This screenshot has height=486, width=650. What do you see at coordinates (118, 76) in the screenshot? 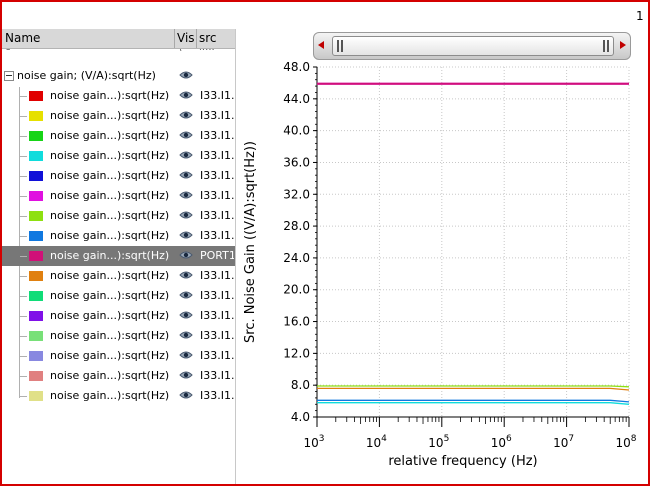
I see `tree-root-row: noise gain; (V/A):sqrt(Hz)` at bounding box center [118, 76].